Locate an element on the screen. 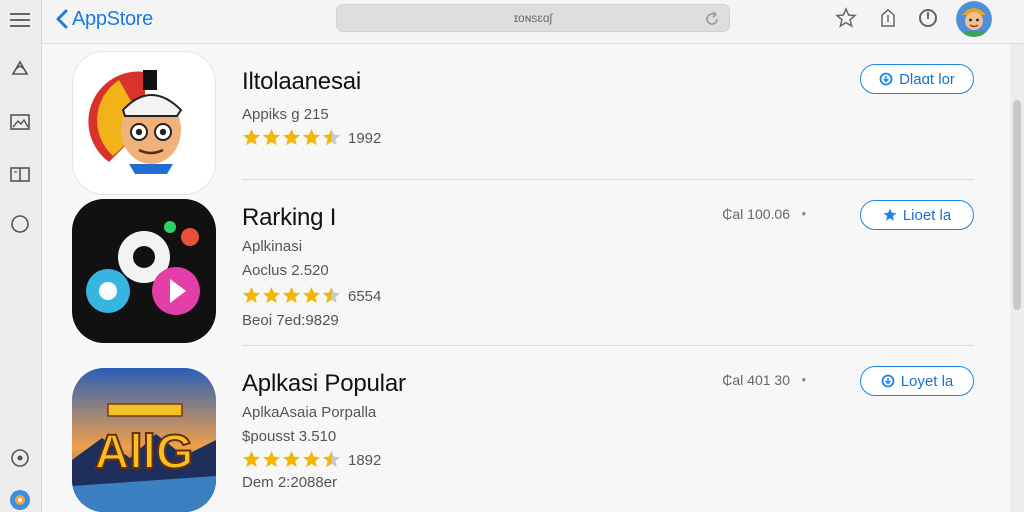 The image size is (1024, 512). app-icon-game: AllG is located at coordinates (144, 440).